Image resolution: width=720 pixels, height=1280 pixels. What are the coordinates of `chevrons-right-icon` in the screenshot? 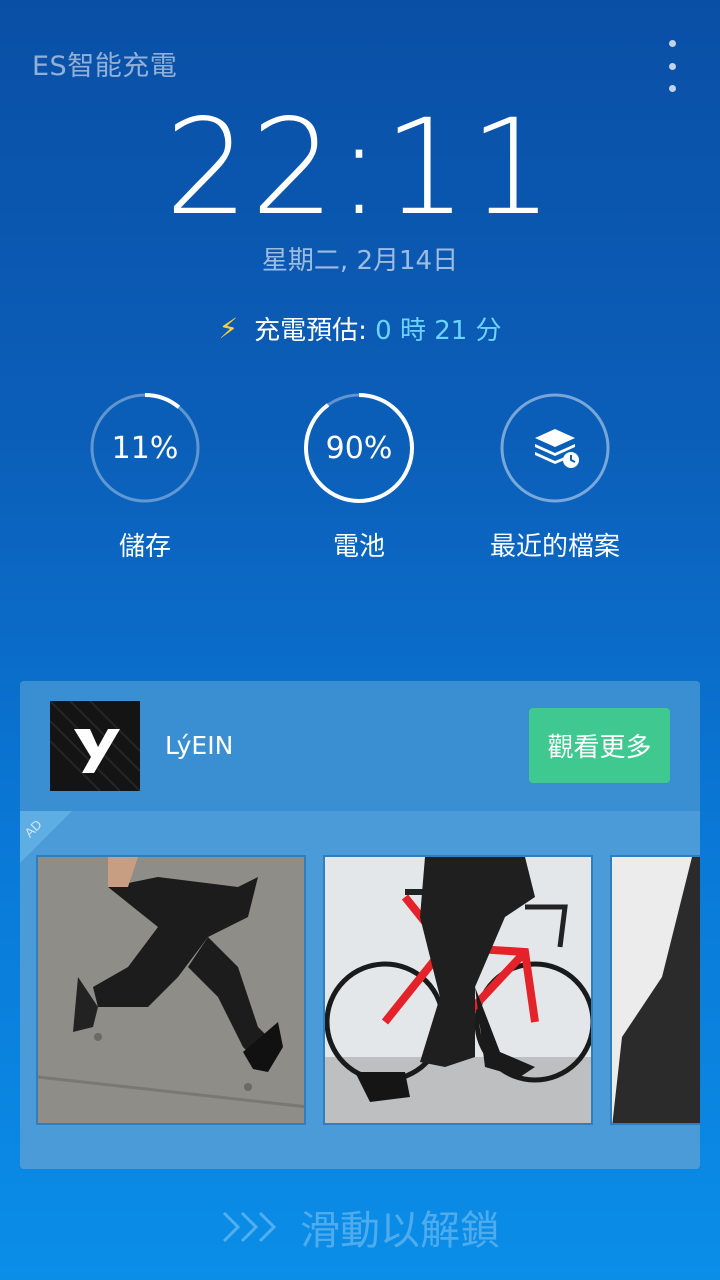 It's located at (249, 1227).